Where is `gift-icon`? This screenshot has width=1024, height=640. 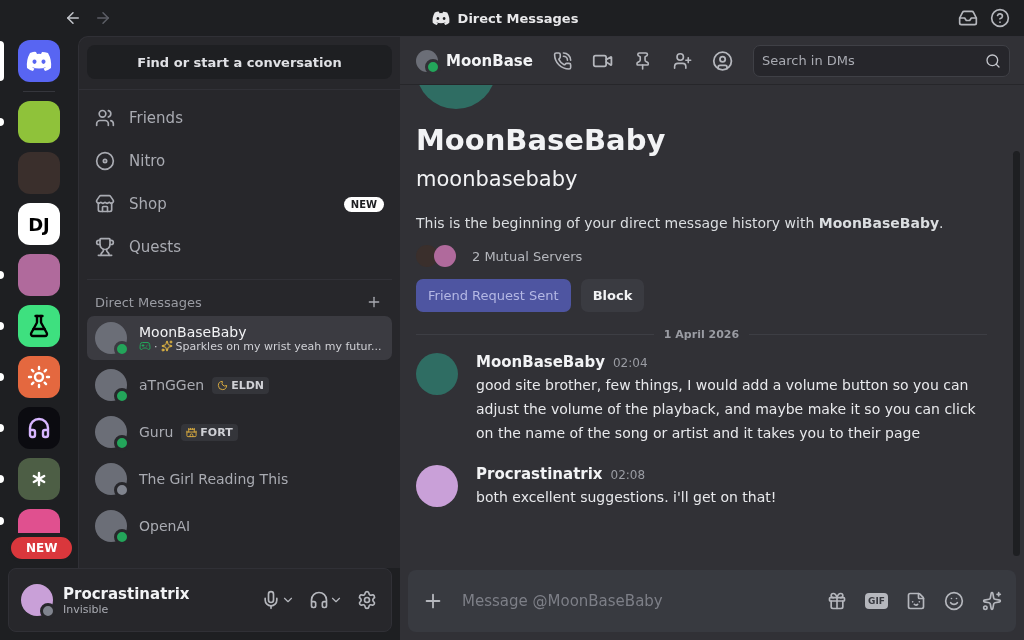
gift-icon is located at coordinates (837, 601).